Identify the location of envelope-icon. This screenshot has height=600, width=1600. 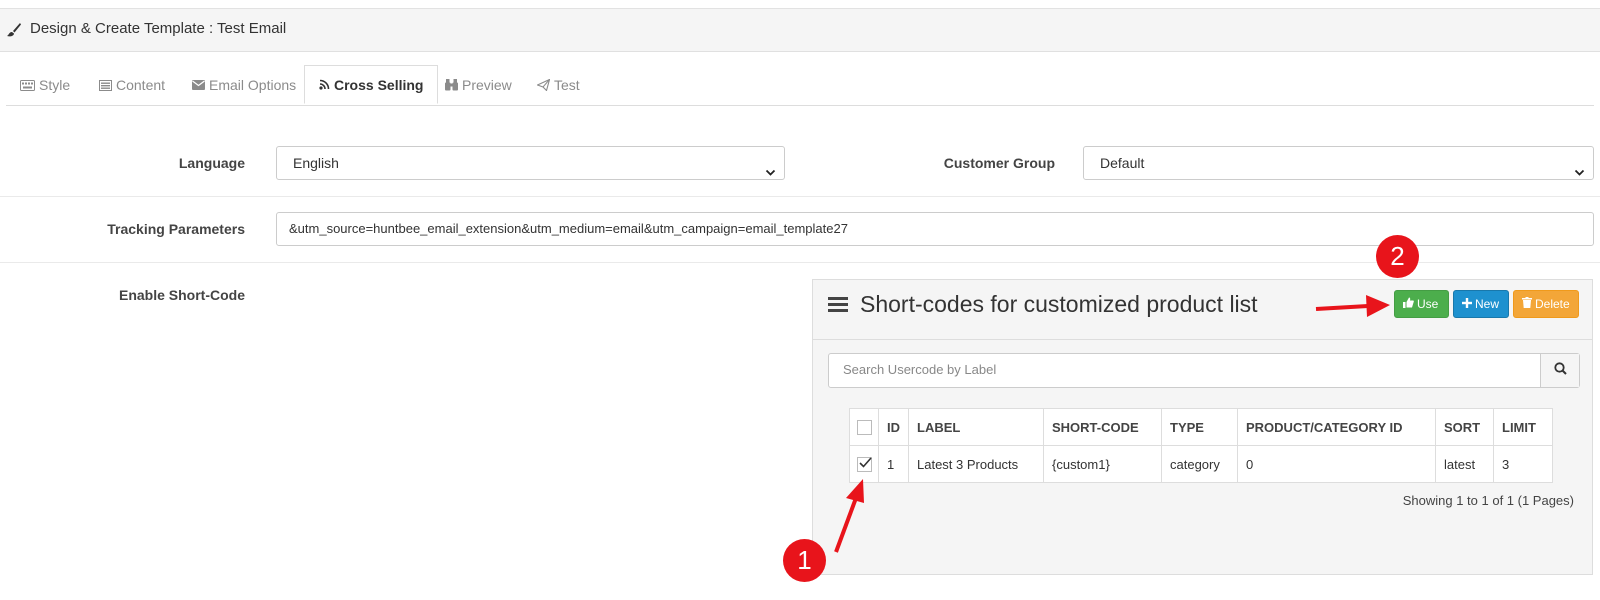
(198, 85).